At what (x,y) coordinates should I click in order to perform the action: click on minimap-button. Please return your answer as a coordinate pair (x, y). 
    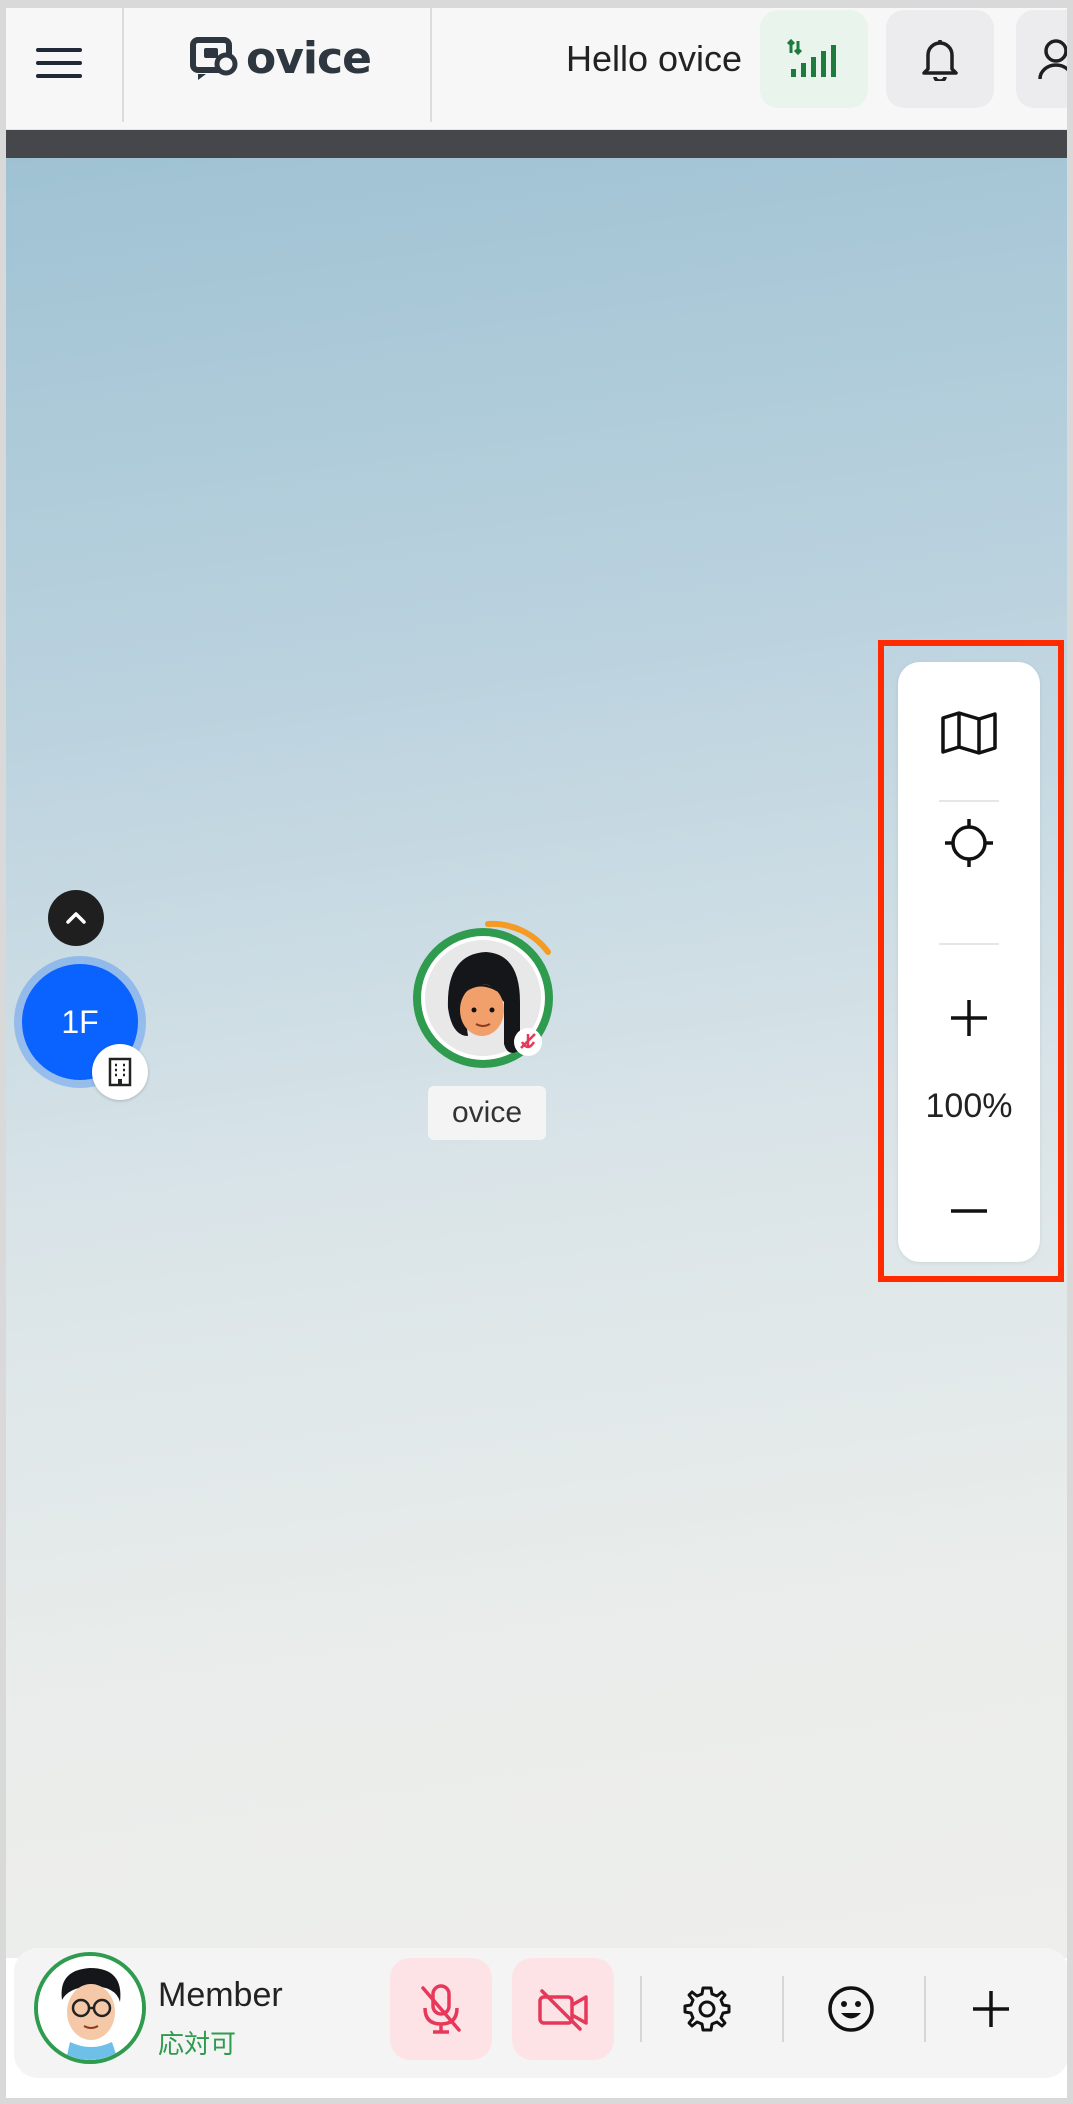
    Looking at the image, I should click on (969, 733).